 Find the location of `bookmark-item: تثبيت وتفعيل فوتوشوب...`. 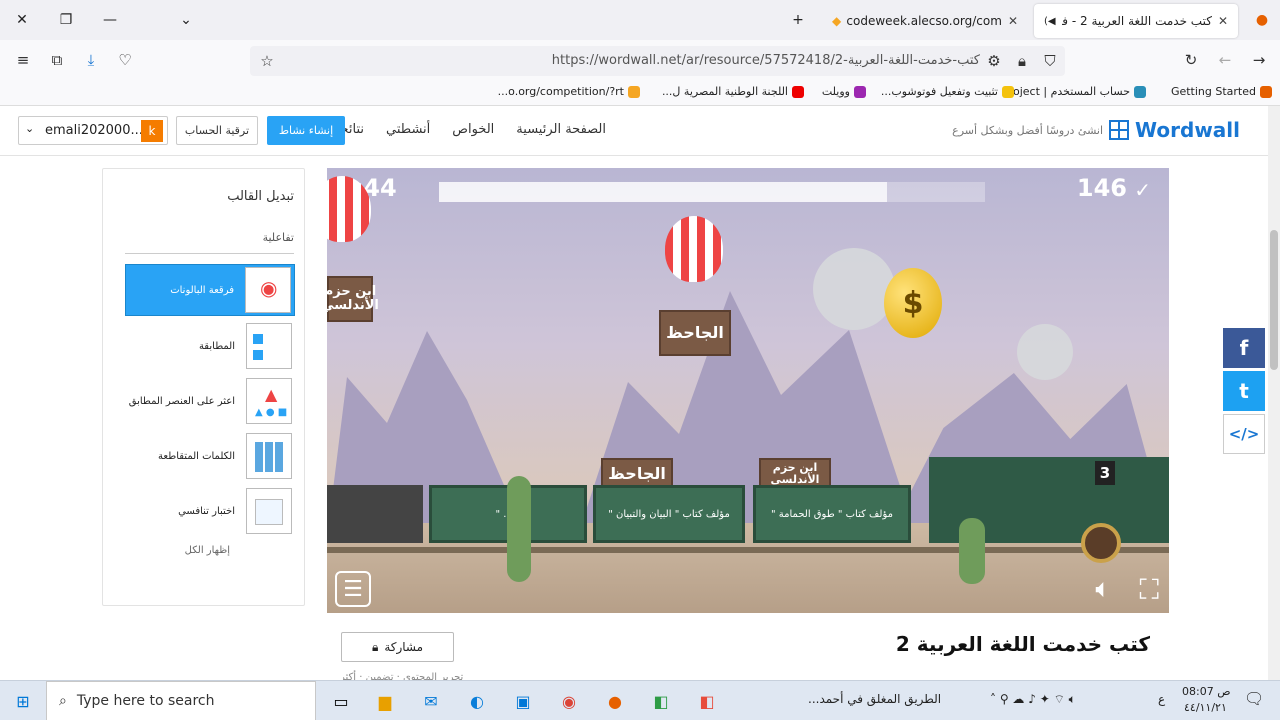

bookmark-item: تثبيت وتفعيل فوتوشوب... is located at coordinates (947, 91).